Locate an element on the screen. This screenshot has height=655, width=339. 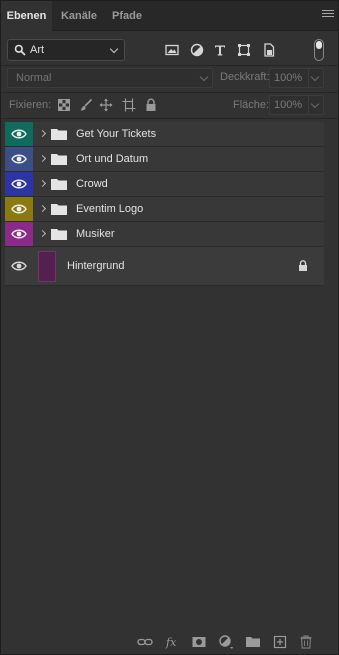
fill-value: 100% is located at coordinates (288, 105).